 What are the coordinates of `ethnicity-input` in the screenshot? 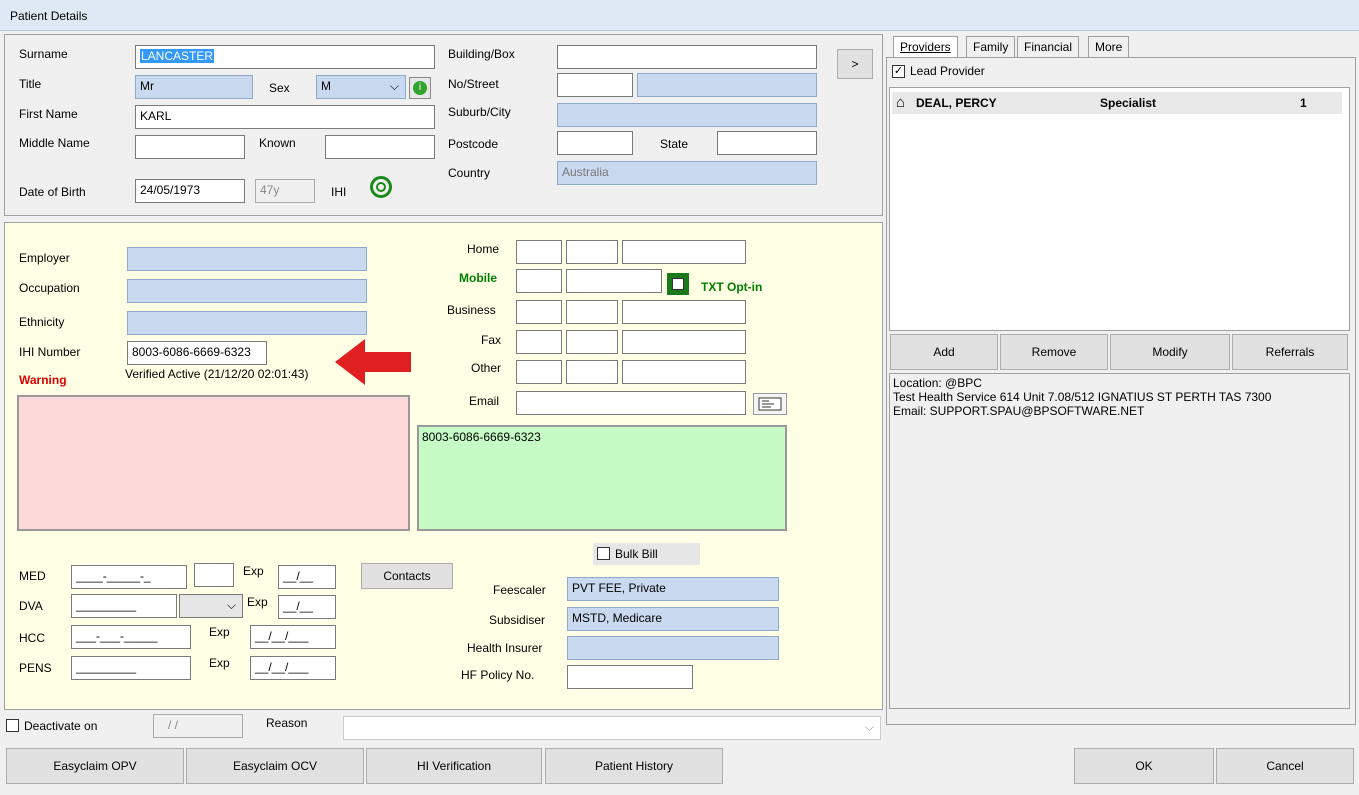 It's located at (247, 323).